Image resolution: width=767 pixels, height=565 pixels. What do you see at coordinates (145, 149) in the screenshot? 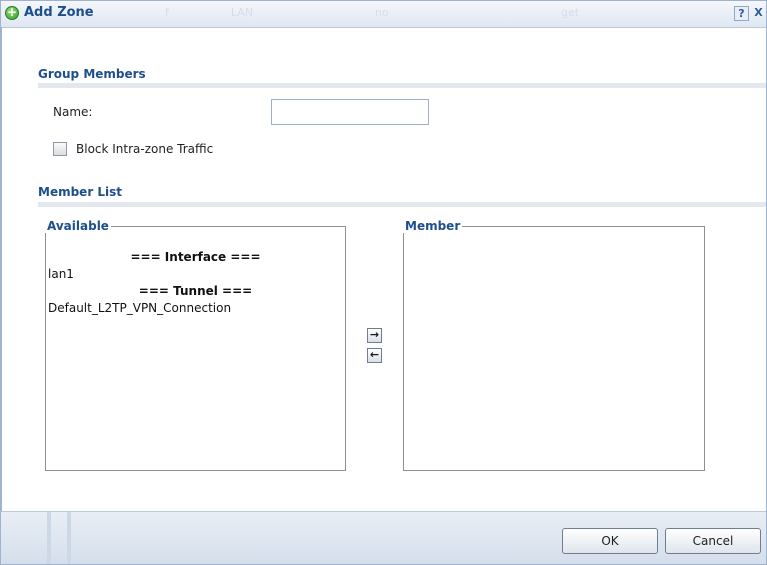
I see `block-intra-zone-label: Block Intra-zone Traffic` at bounding box center [145, 149].